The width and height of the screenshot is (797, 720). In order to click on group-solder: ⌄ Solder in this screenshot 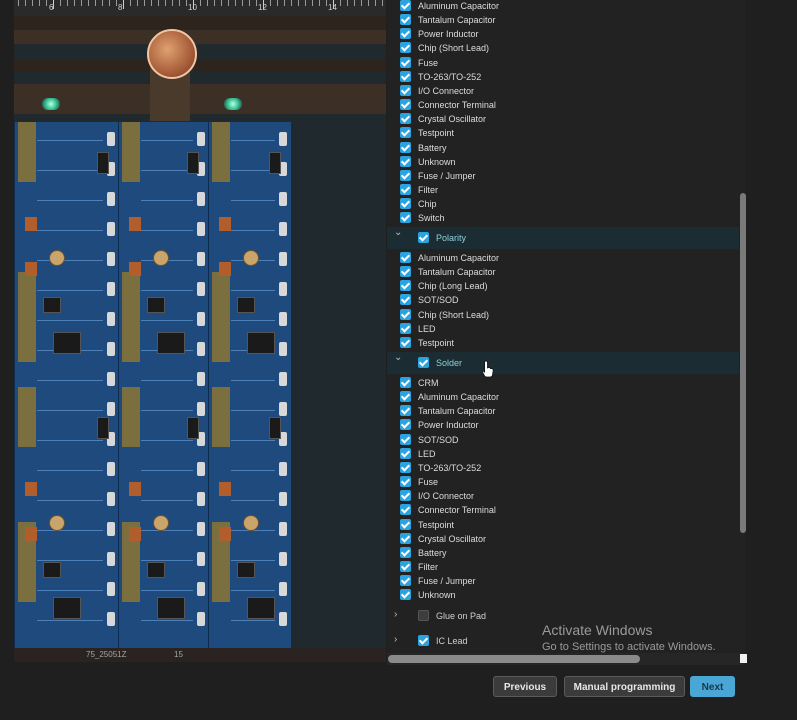, I will do `click(563, 363)`.